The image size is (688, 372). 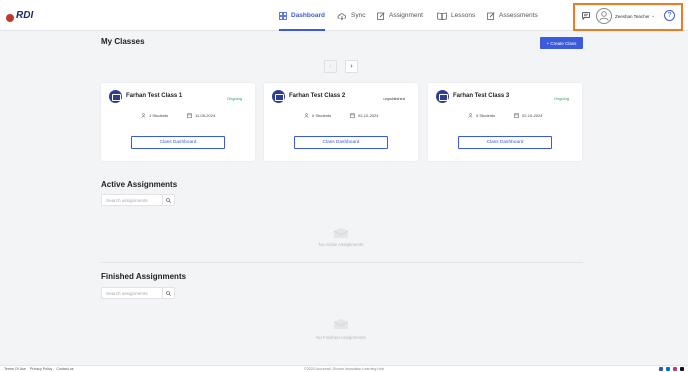 What do you see at coordinates (406, 15) in the screenshot?
I see `nav-assignment-label: Assignment` at bounding box center [406, 15].